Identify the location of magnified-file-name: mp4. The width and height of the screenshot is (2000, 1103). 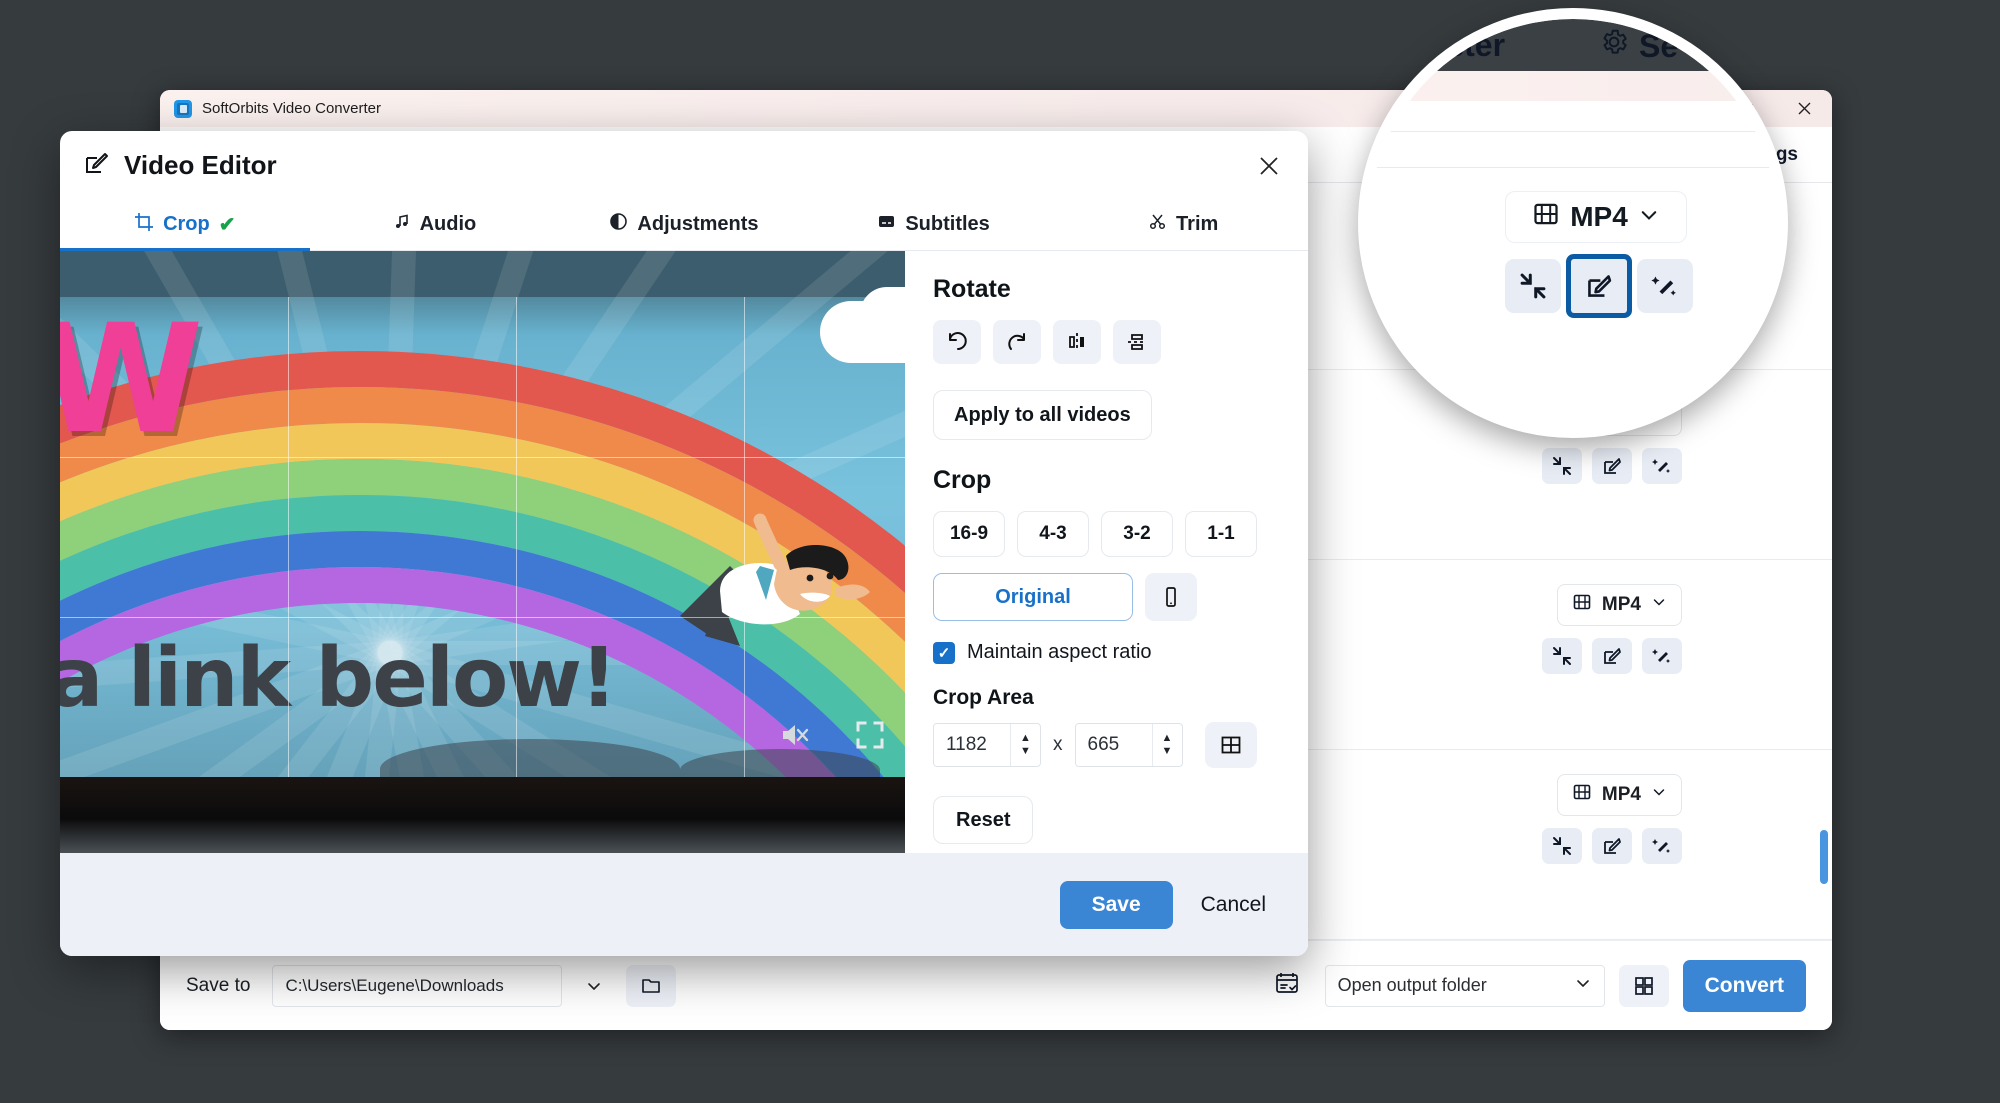
(1393, 364).